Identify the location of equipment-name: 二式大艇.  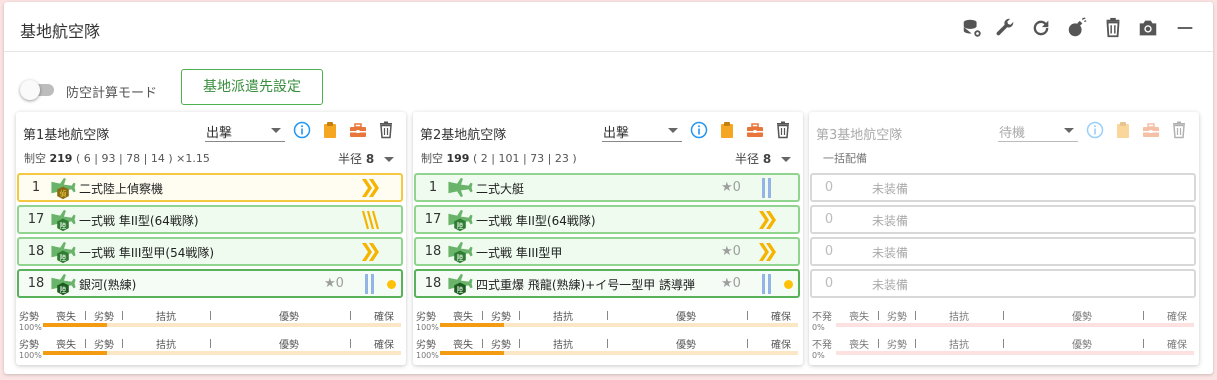
(500, 188).